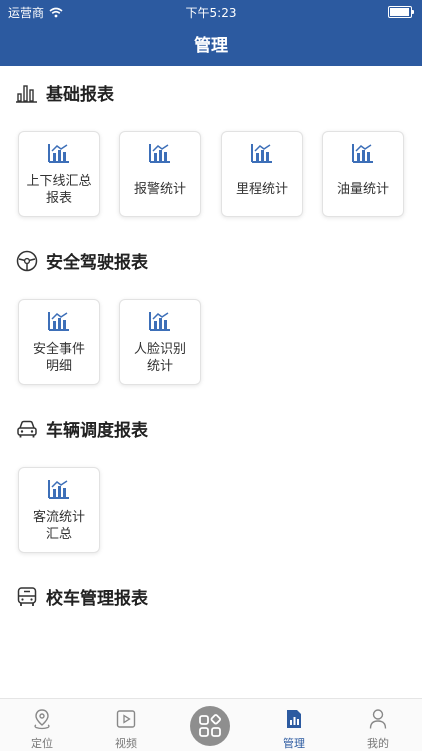 The height and width of the screenshot is (751, 422). I want to click on tab-manage: 管理, so click(294, 725).